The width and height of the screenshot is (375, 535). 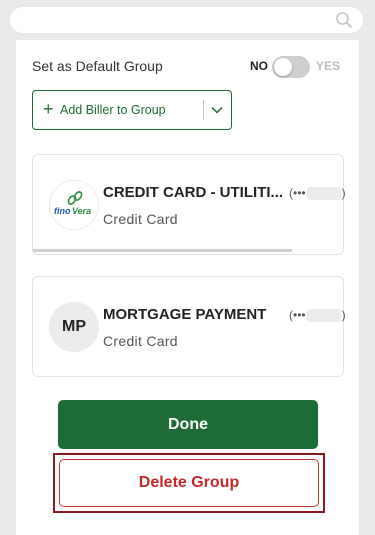 I want to click on add-biller-label: Add Biller to Group, so click(x=113, y=110).